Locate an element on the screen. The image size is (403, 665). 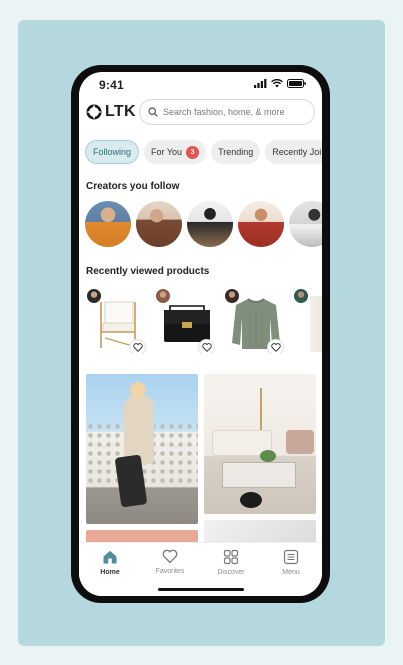
post-card-fashion is located at coordinates (142, 449).